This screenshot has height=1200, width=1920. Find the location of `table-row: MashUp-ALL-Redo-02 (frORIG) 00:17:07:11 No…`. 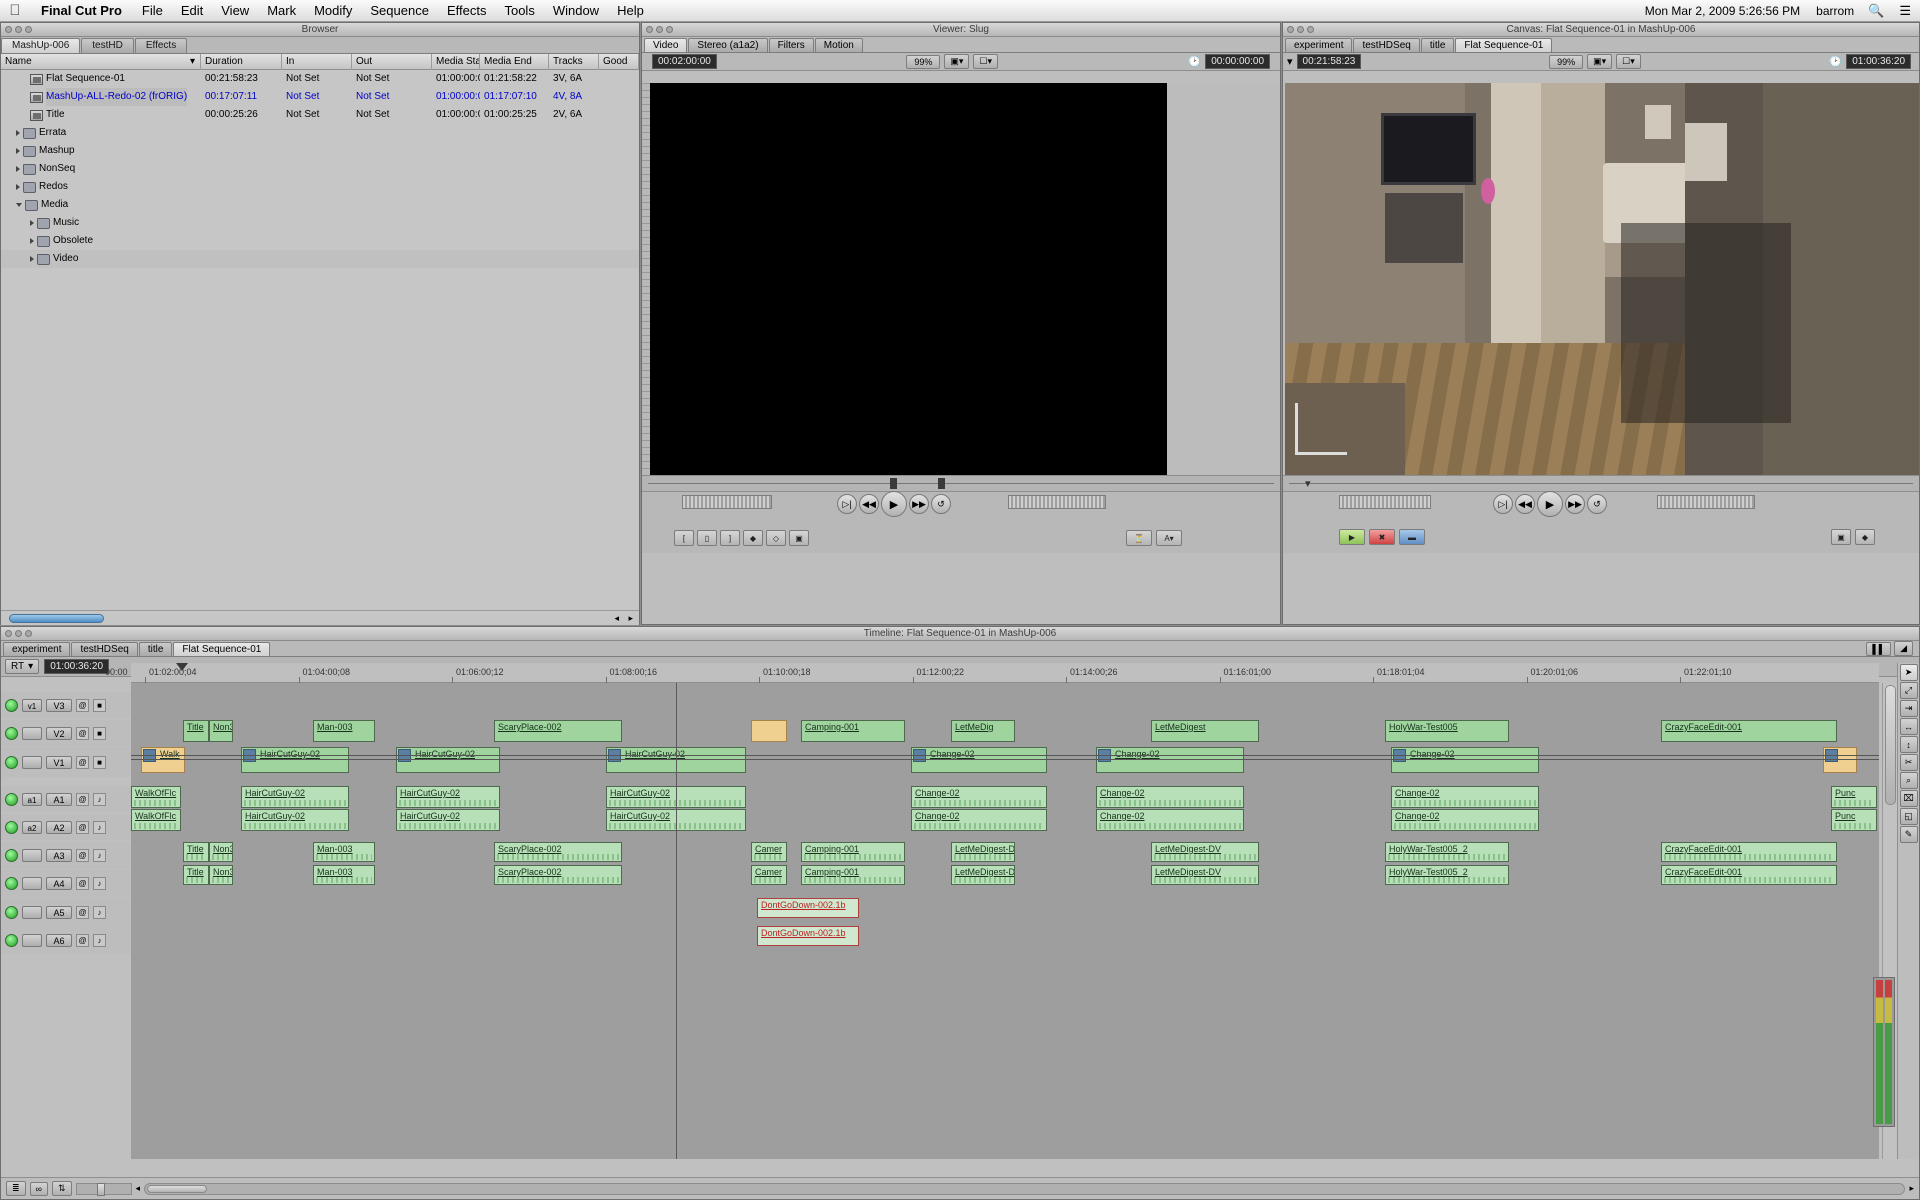

table-row: MashUp-ALL-Redo-02 (frORIG) 00:17:07:11 No… is located at coordinates (320, 97).